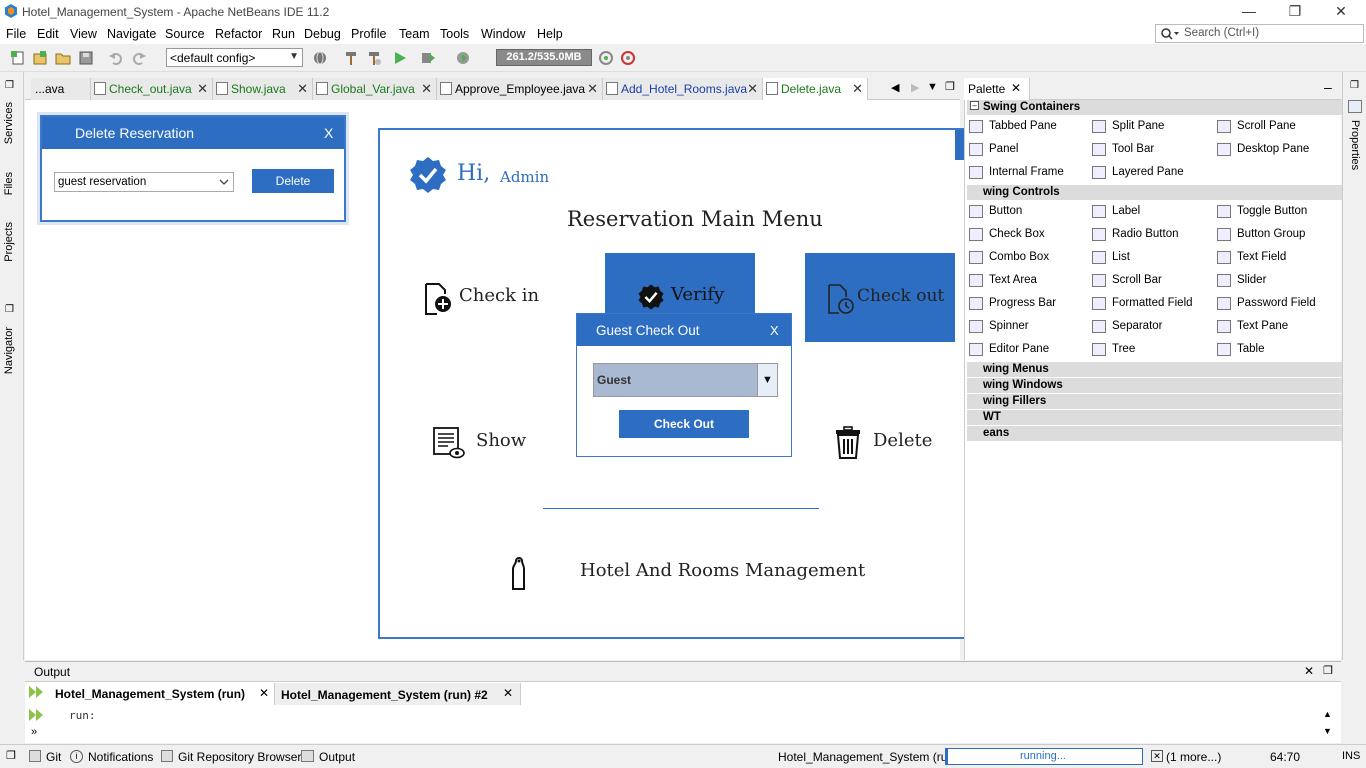 This screenshot has width=1366, height=768. Describe the element at coordinates (1251, 257) in the screenshot. I see `palette-item-text-field: Text Field` at that location.